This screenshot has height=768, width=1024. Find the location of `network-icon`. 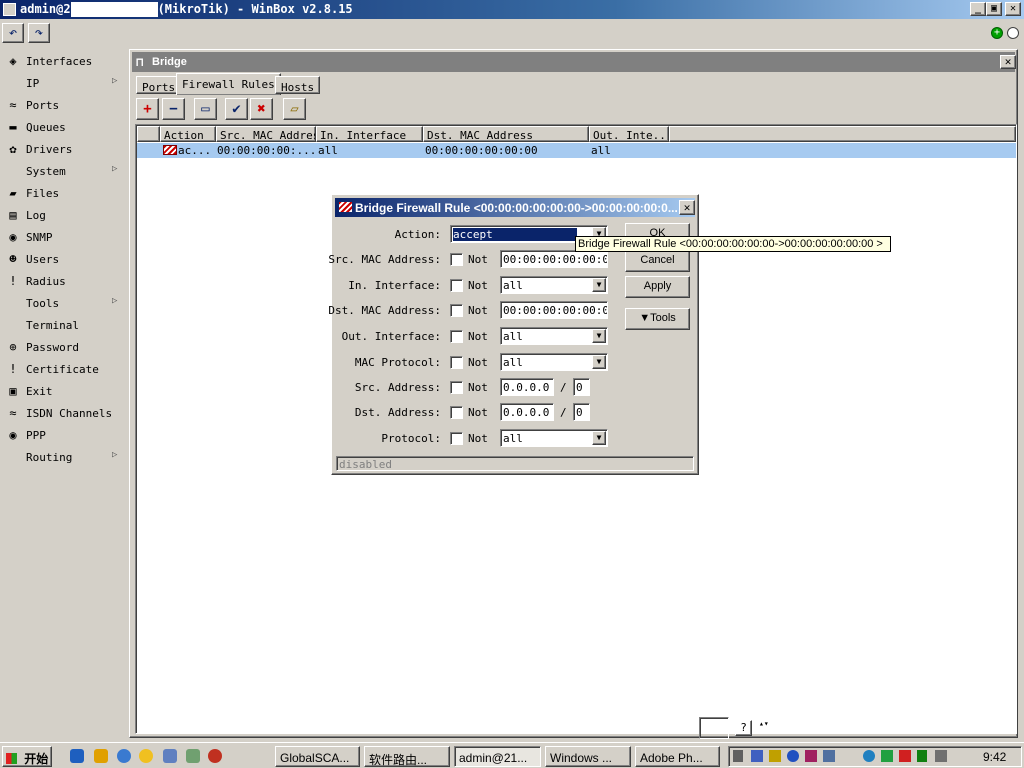

network-icon is located at coordinates (757, 756).